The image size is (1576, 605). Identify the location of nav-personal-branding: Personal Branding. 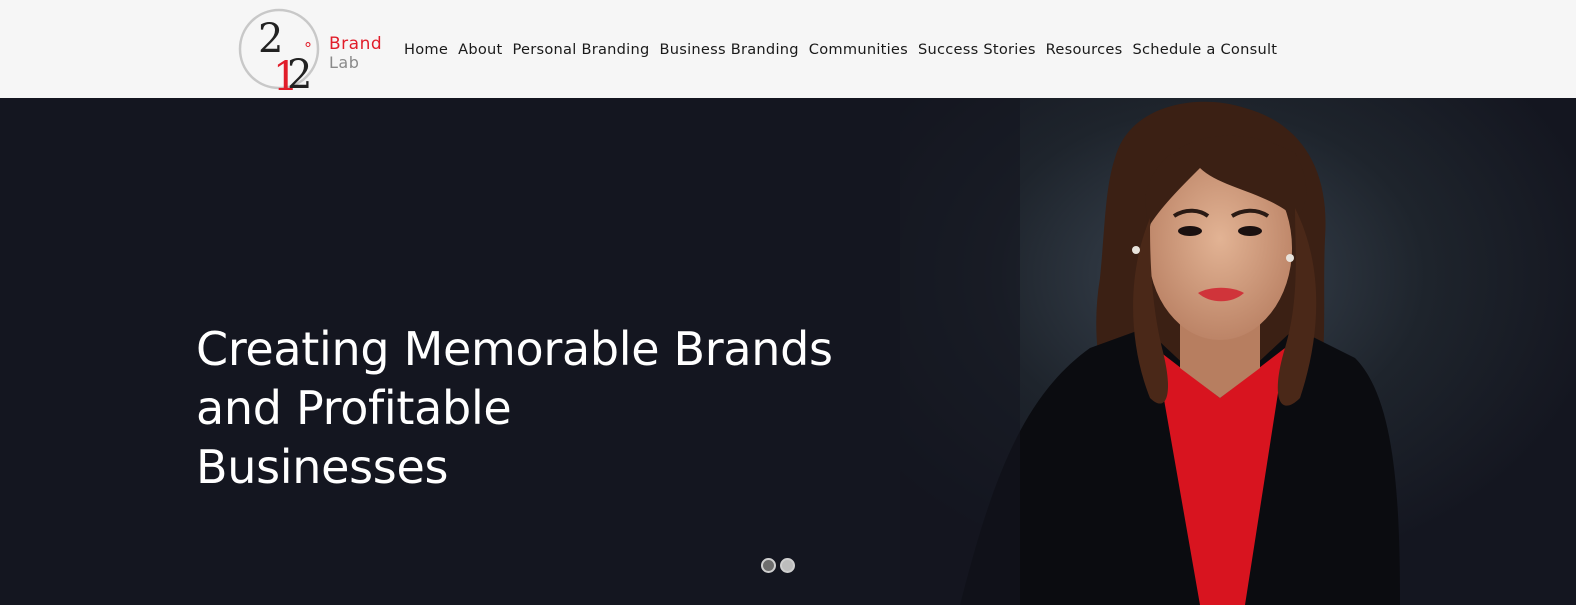
(581, 49).